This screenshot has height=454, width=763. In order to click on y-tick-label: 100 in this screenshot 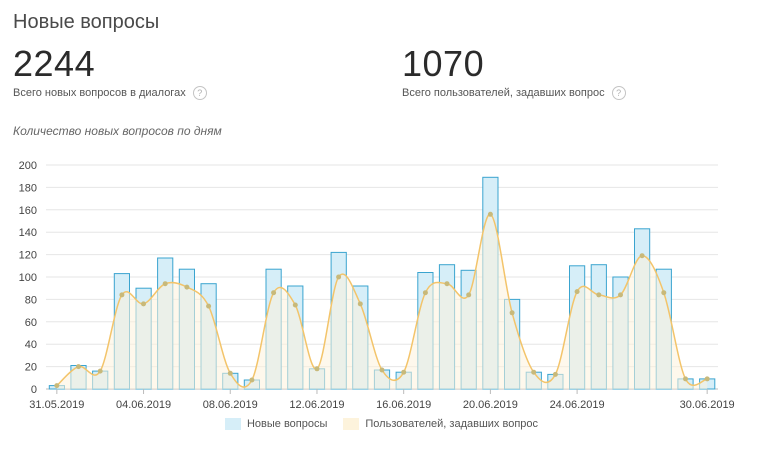, I will do `click(28, 278)`.